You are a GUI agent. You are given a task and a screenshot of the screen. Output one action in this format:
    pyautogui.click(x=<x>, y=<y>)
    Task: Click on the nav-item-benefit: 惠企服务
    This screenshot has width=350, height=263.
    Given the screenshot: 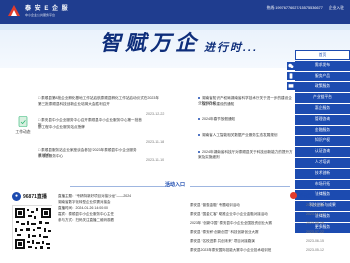 What is the action you would take?
    pyautogui.click(x=322, y=108)
    